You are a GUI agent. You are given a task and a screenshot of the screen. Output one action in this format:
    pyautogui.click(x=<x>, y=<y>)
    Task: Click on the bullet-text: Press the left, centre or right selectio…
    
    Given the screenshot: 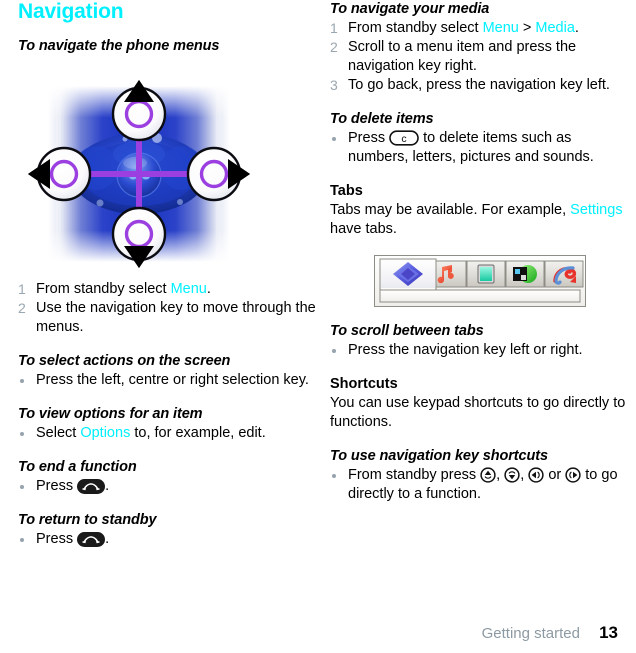 What is the action you would take?
    pyautogui.click(x=172, y=380)
    